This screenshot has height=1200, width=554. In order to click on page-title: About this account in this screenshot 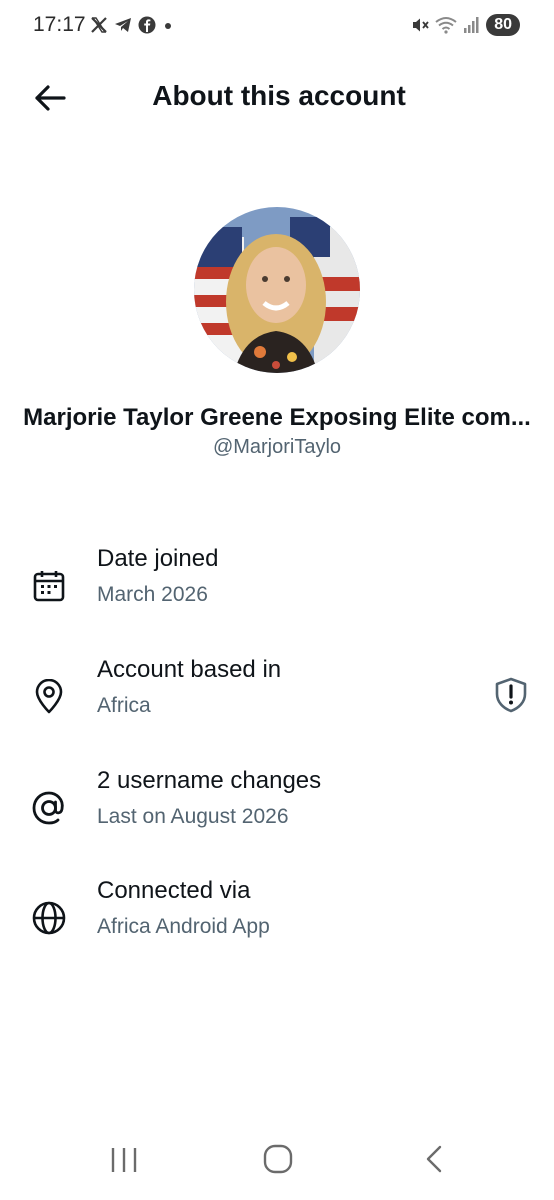, I will do `click(279, 95)`.